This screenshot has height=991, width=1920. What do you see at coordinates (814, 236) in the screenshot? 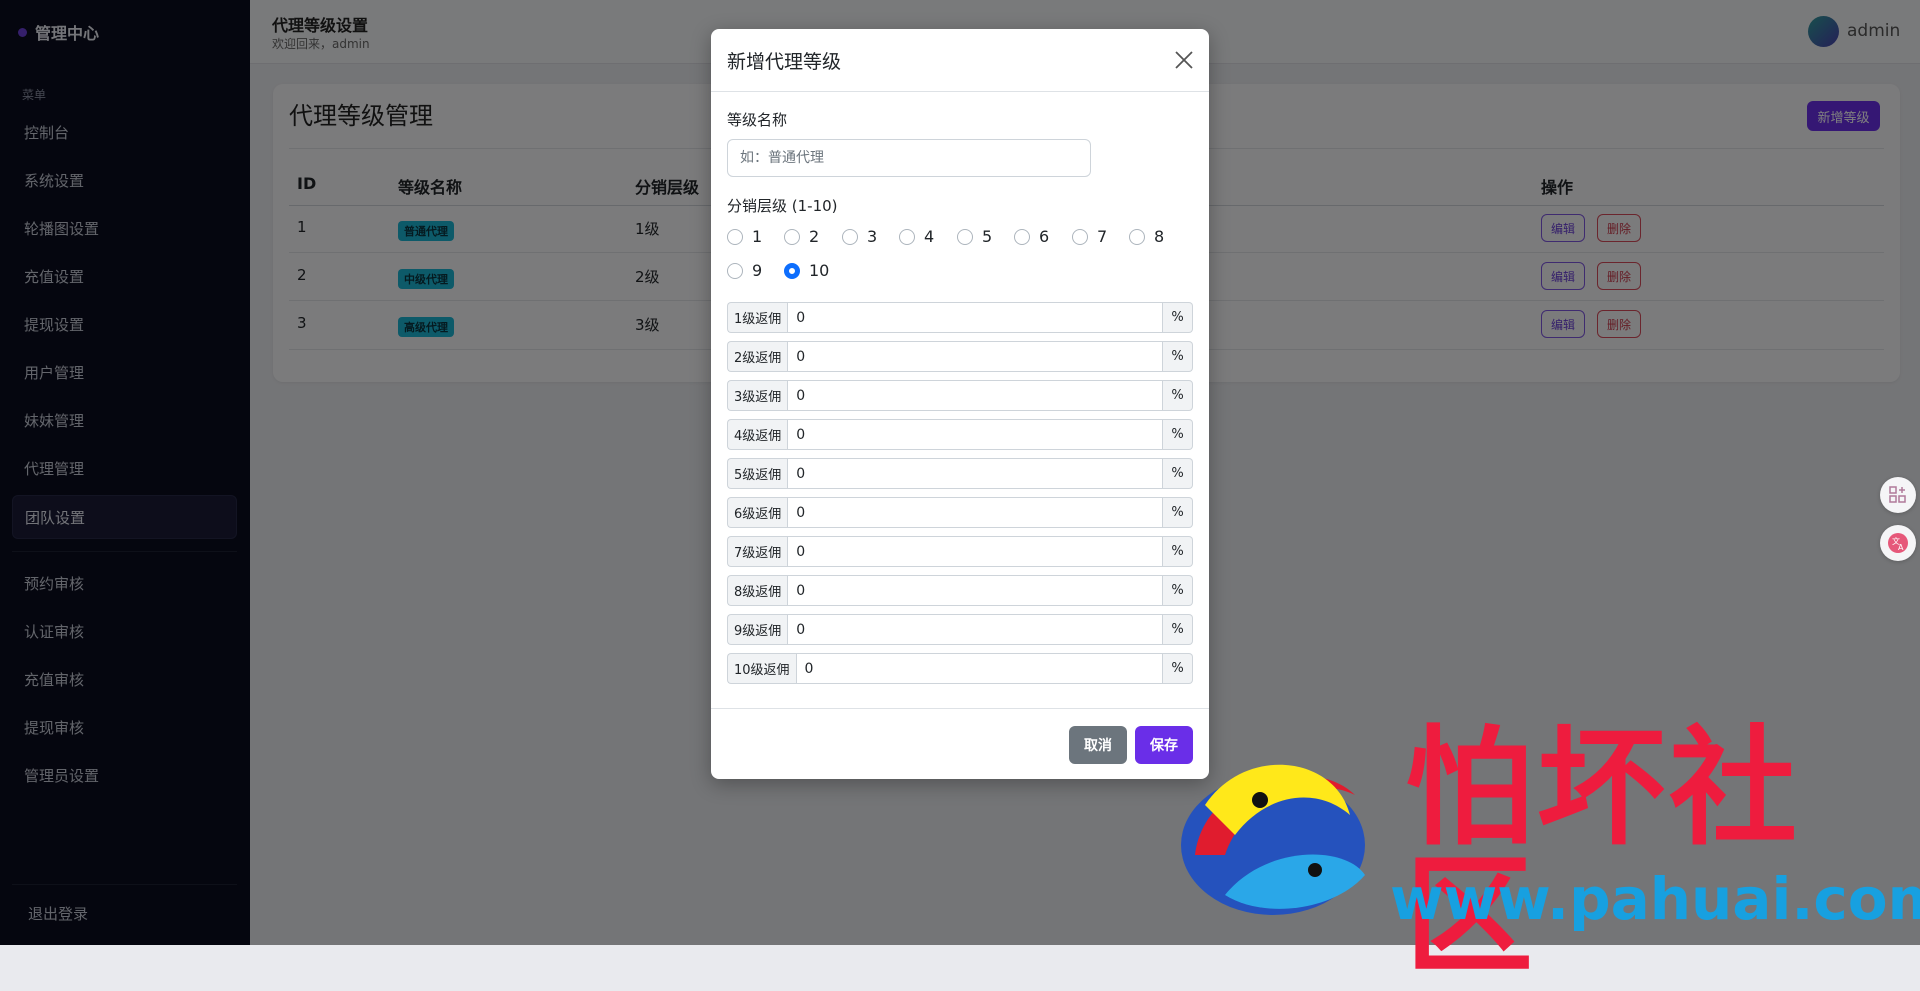
I see `radio-label: 2` at bounding box center [814, 236].